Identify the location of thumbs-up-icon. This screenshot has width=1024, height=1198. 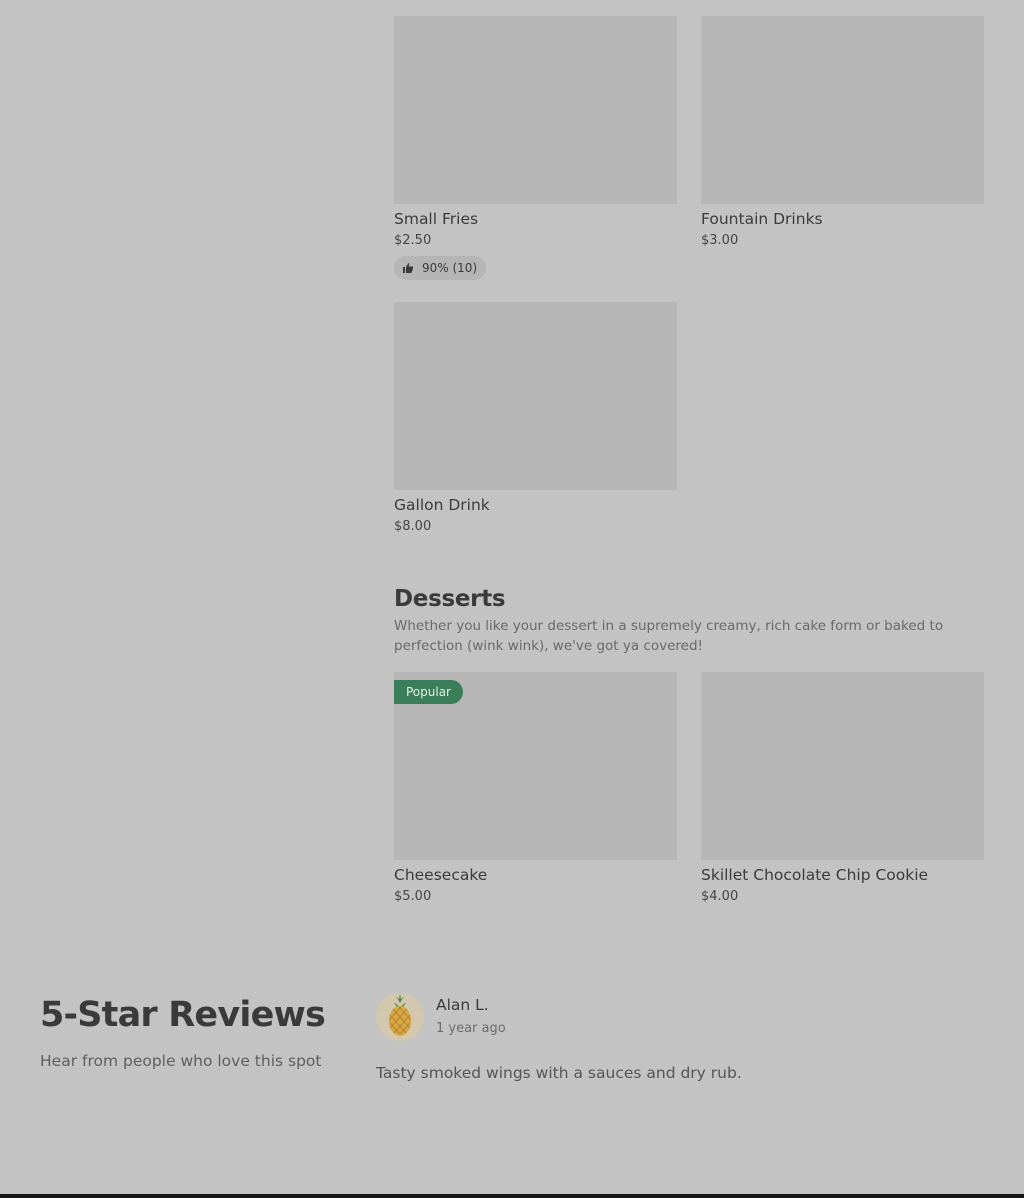
(408, 268).